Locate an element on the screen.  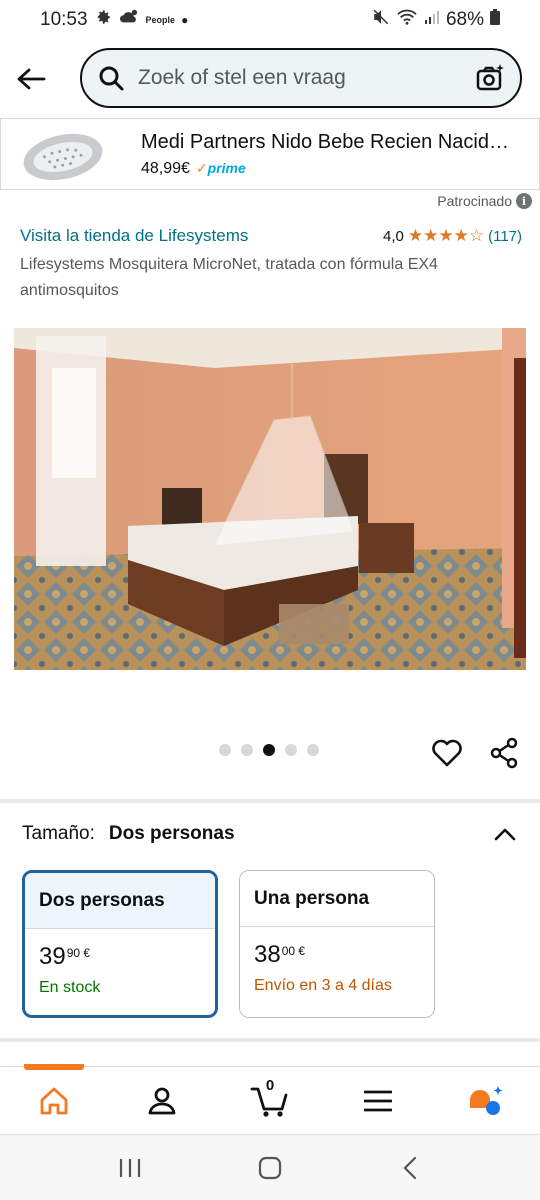
nav-rufus is located at coordinates (486, 1100).